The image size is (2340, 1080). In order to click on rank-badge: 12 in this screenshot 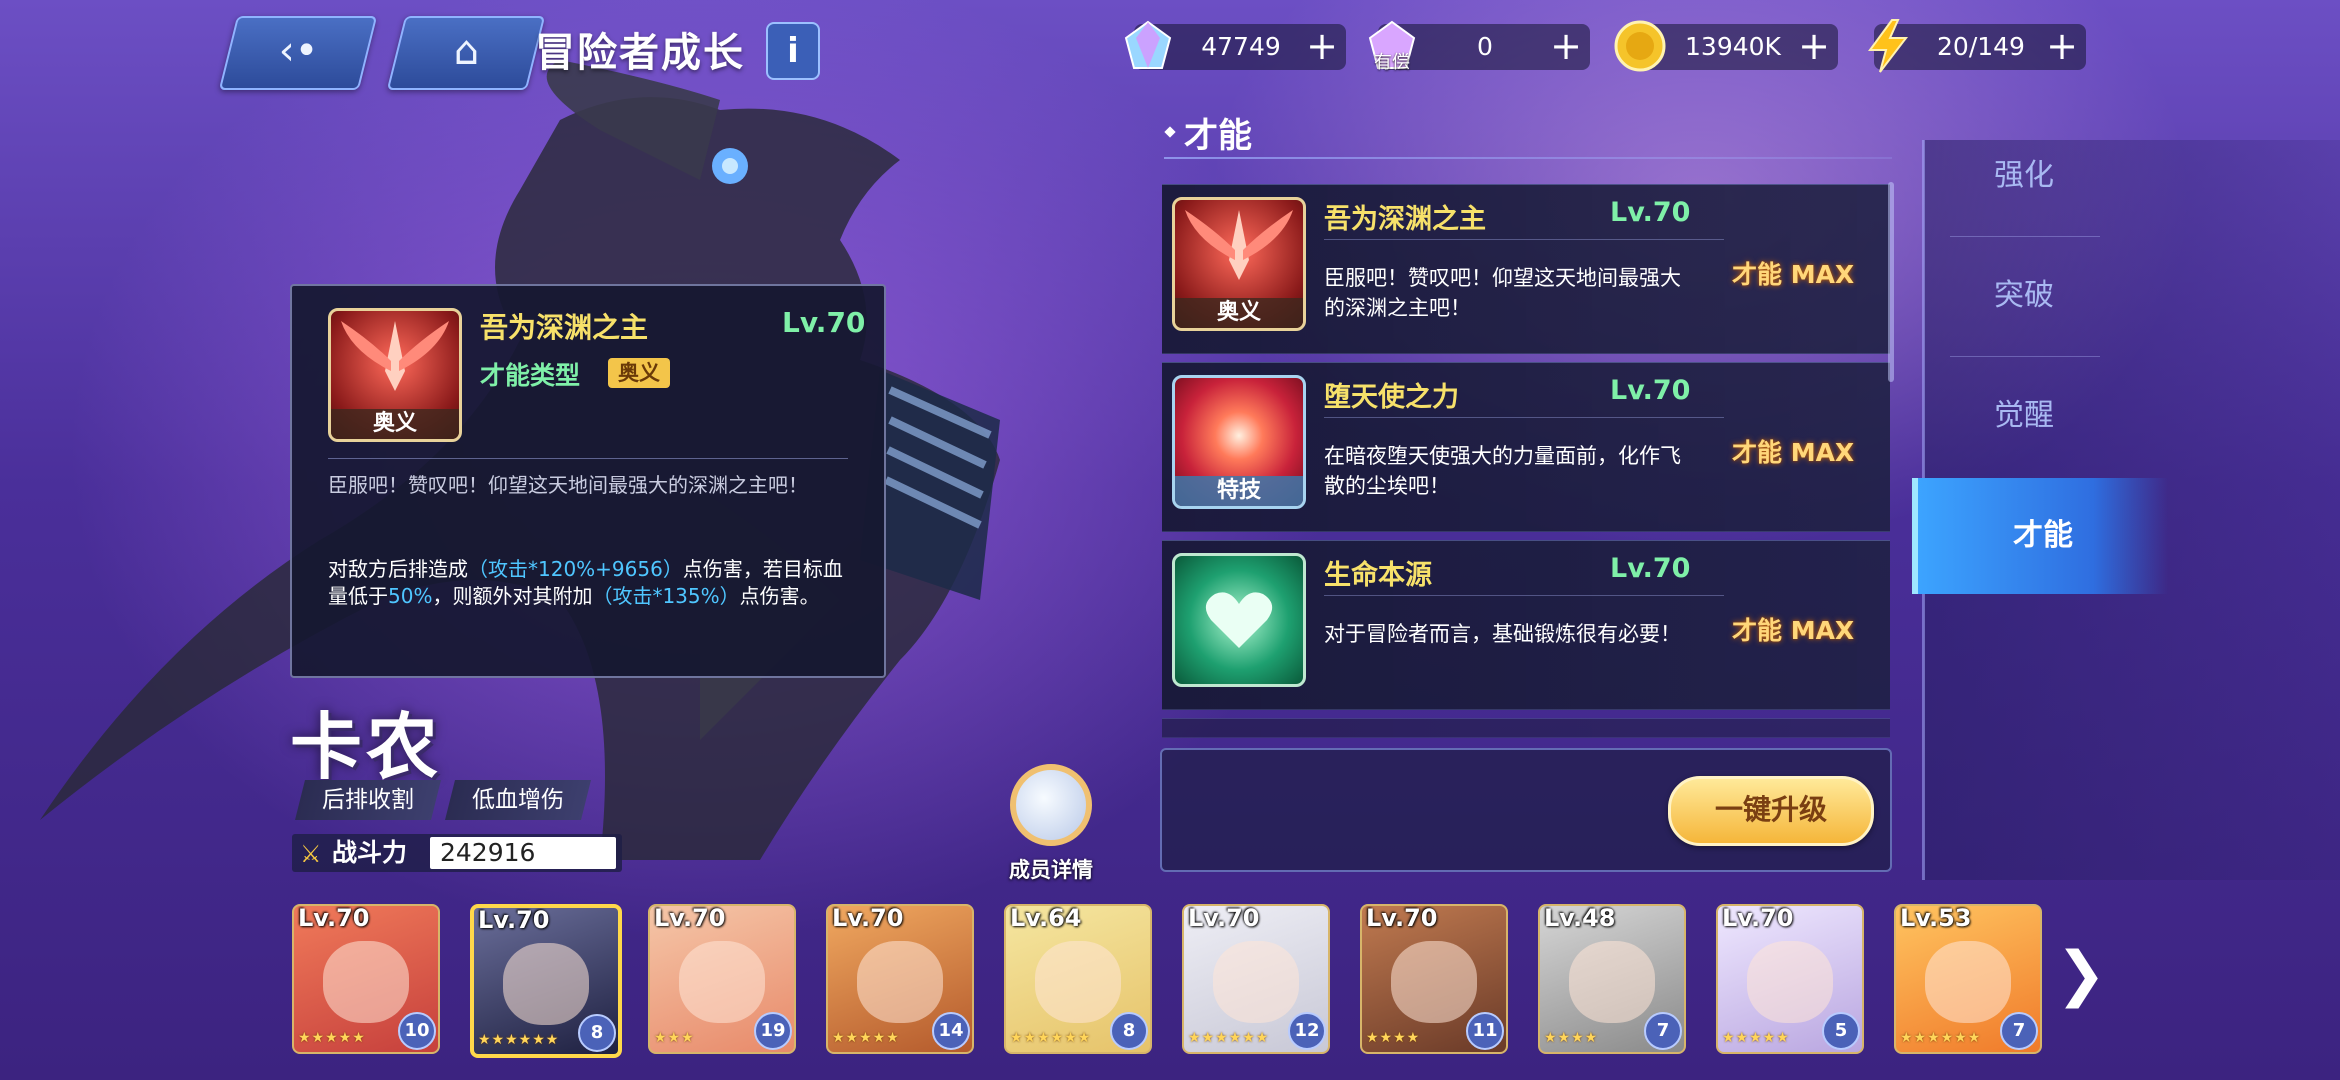, I will do `click(1307, 1031)`.